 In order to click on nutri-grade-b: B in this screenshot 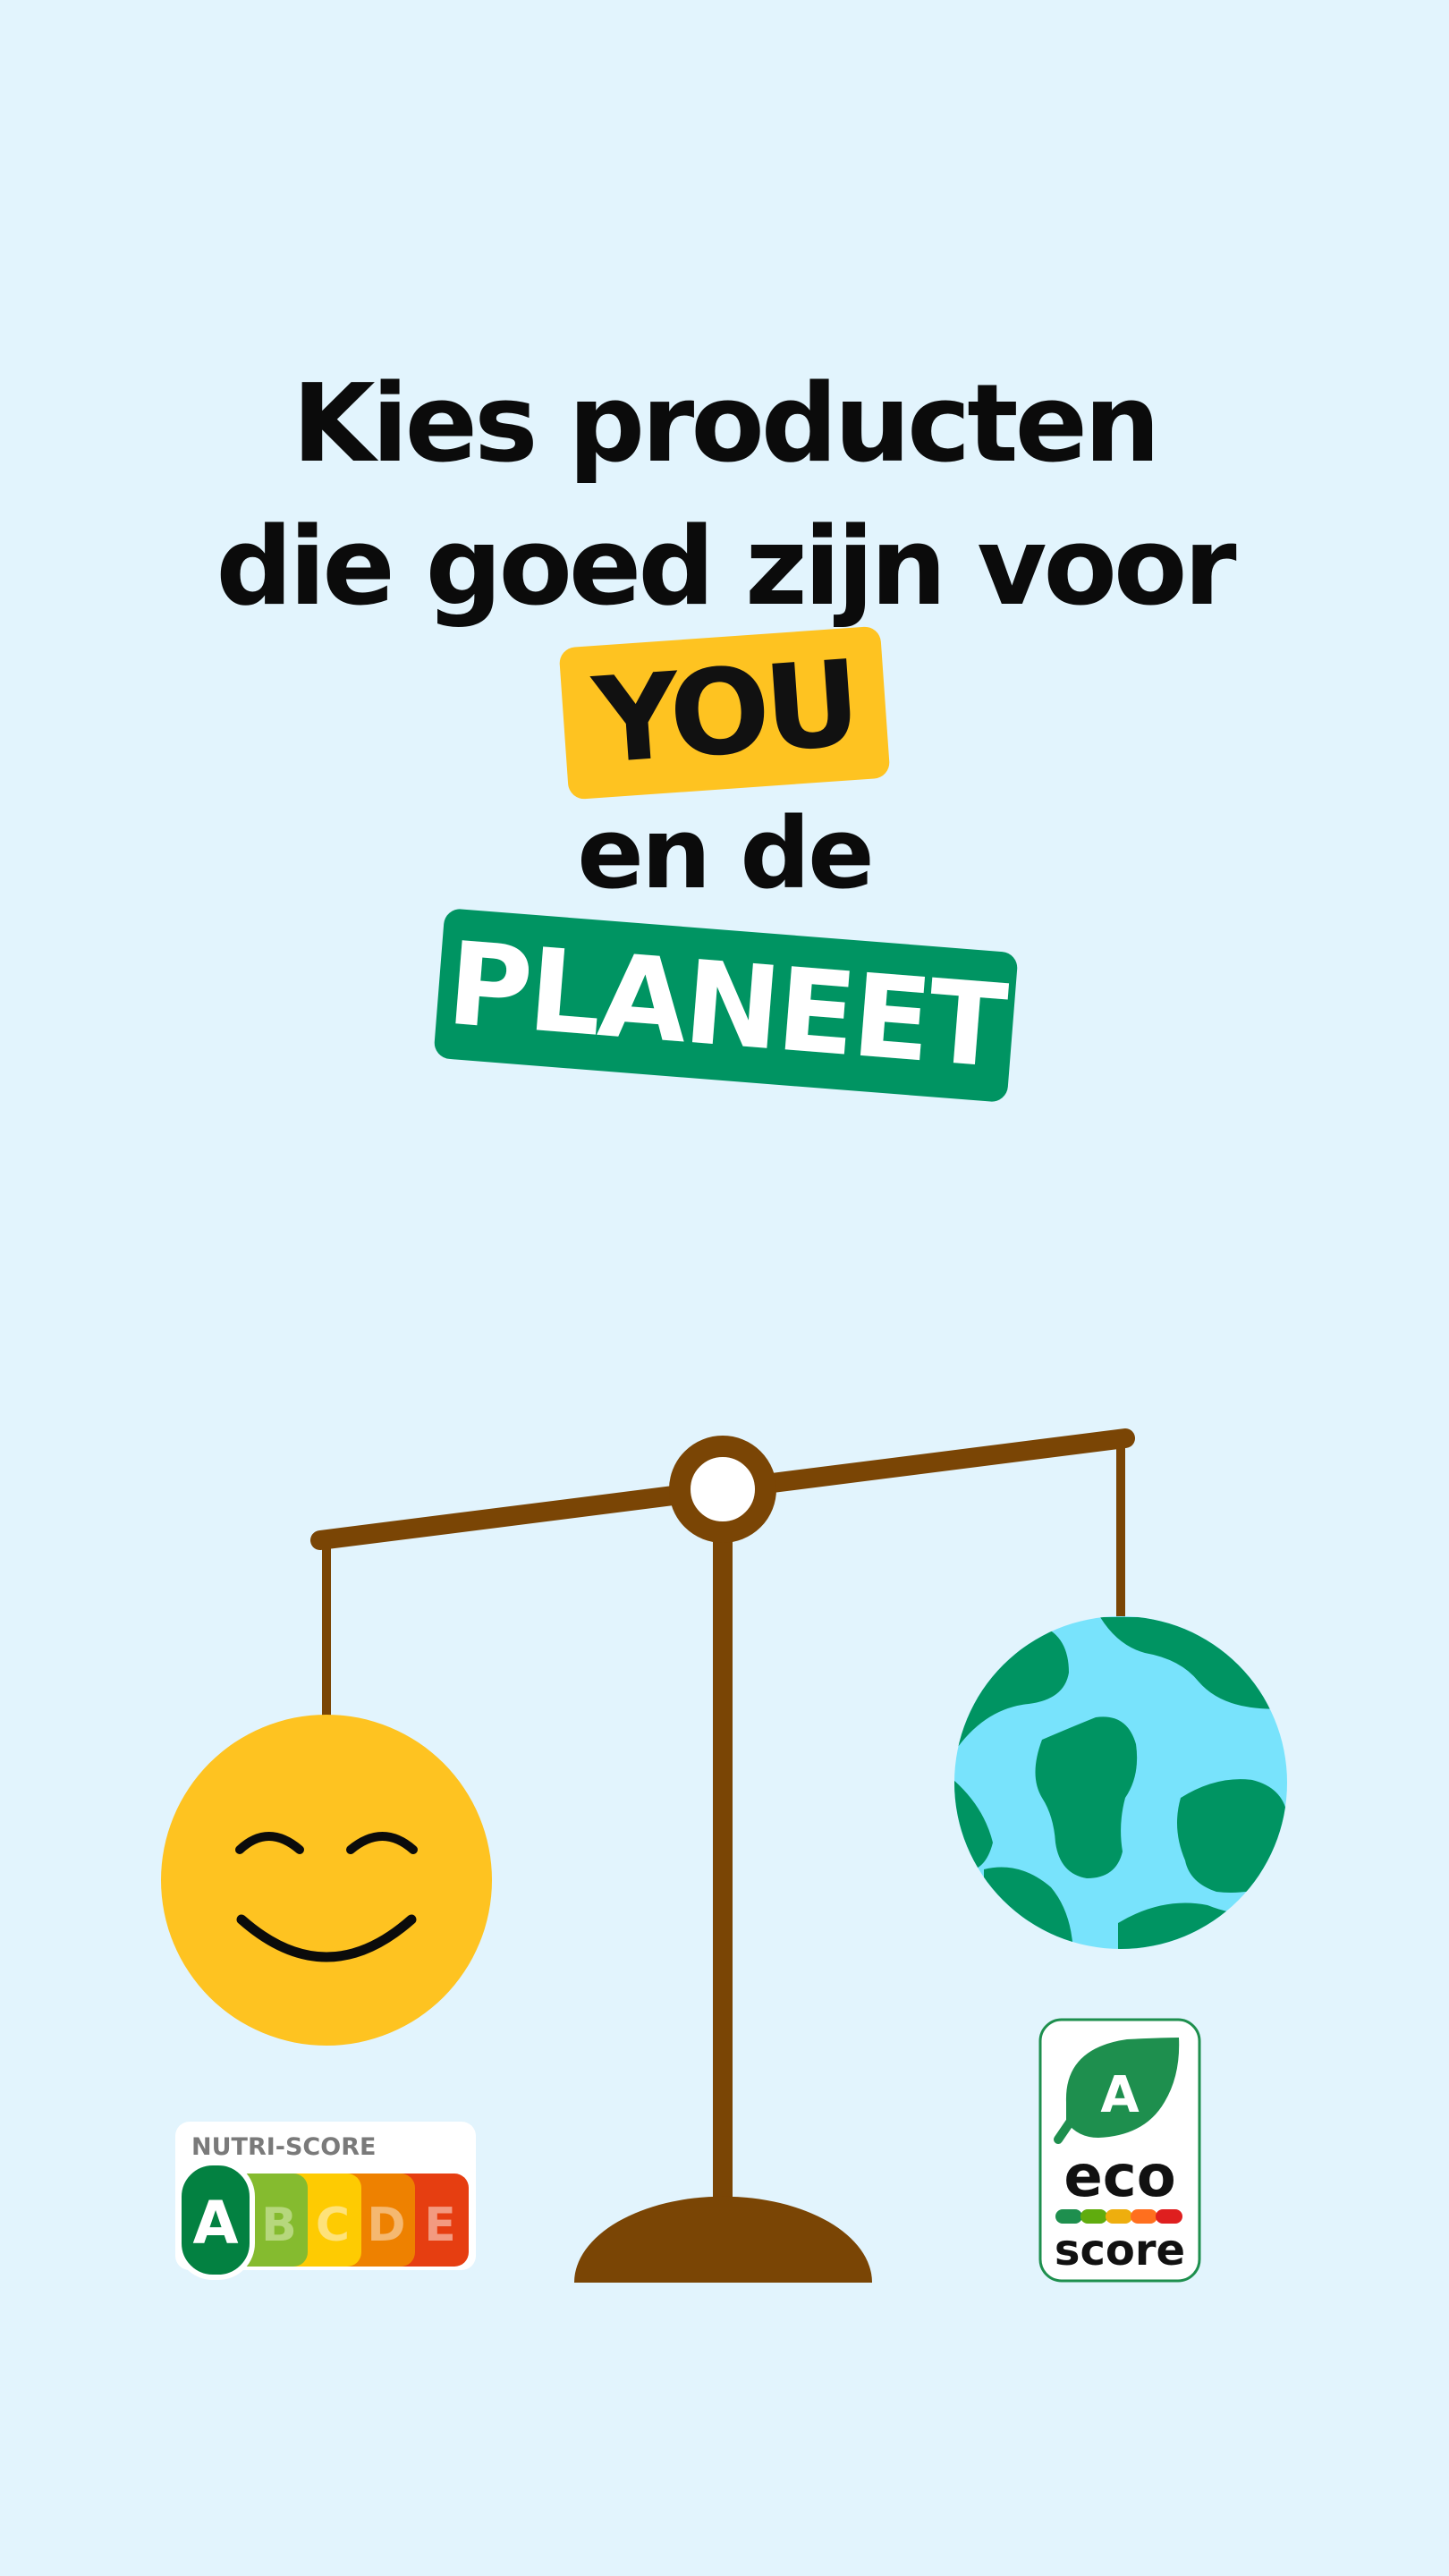, I will do `click(279, 2225)`.